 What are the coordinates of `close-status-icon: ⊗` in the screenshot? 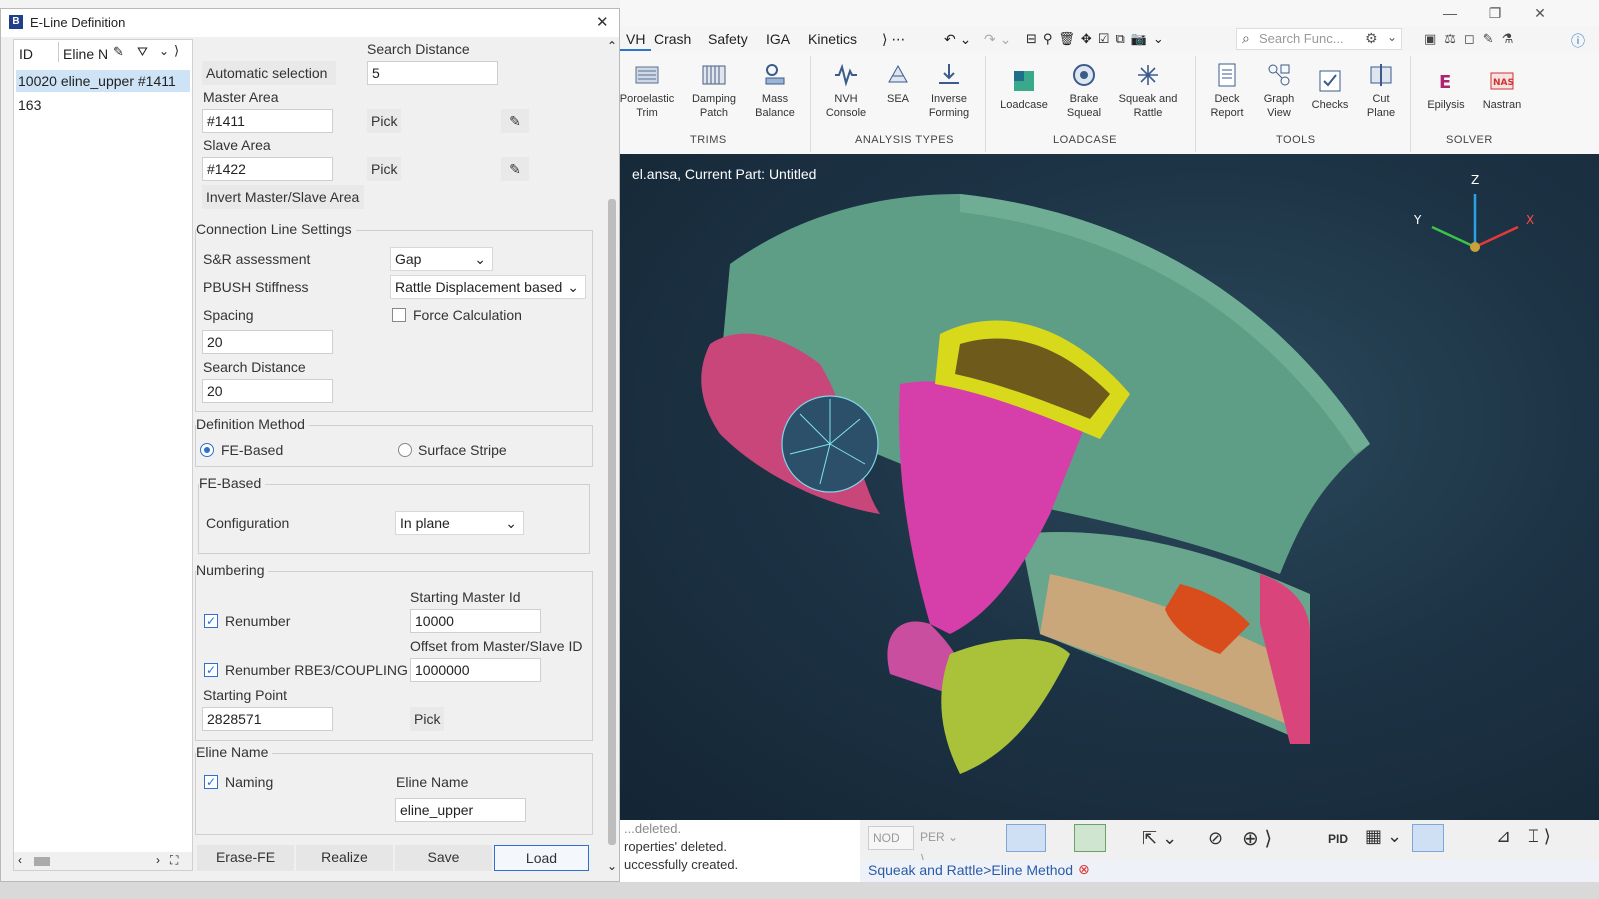 It's located at (1084, 869).